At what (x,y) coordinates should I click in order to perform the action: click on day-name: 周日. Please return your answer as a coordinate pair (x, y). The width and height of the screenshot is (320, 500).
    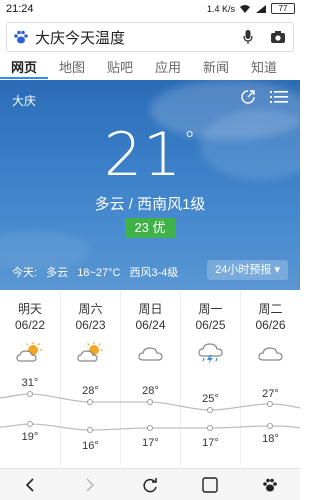
    Looking at the image, I should click on (150, 309).